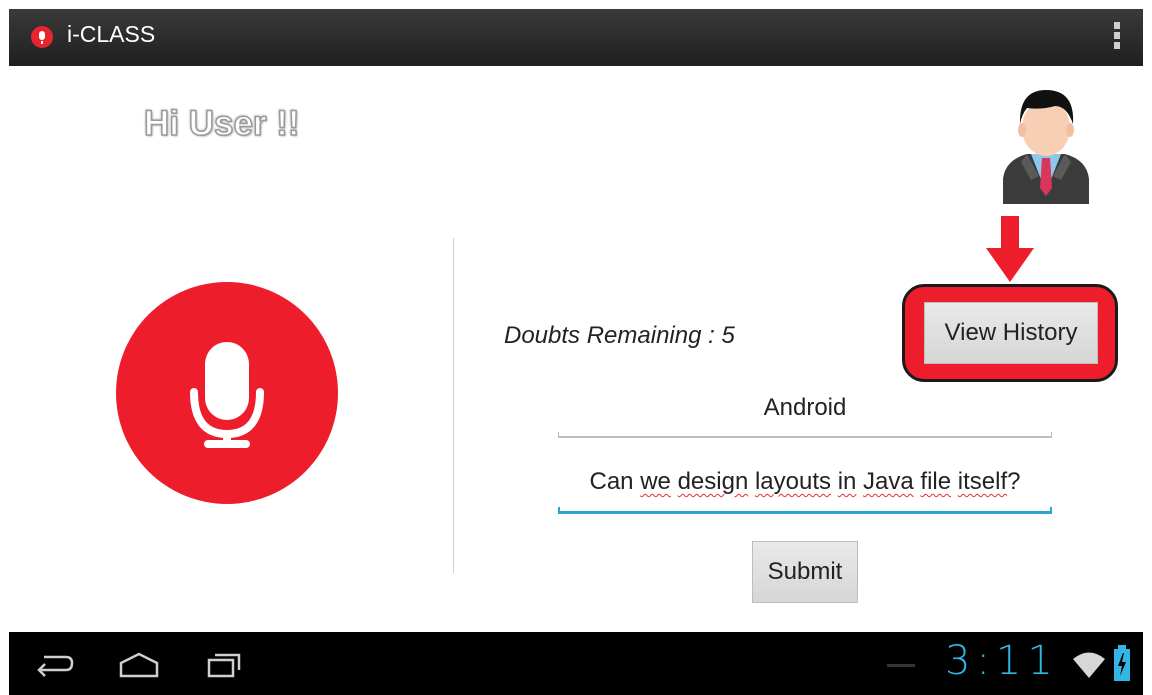  I want to click on action-bar: i-CLASS, so click(576, 38).